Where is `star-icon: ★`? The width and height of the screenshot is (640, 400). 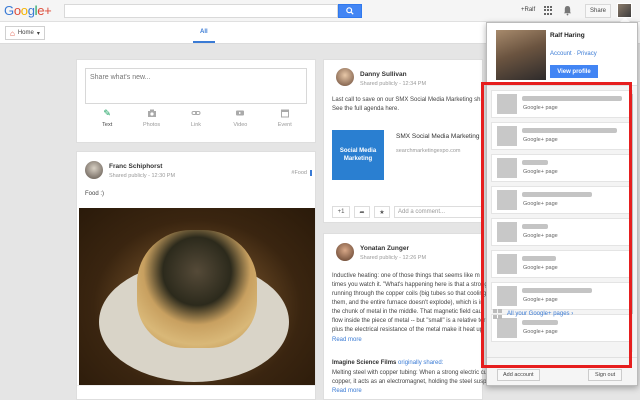 star-icon: ★ is located at coordinates (382, 212).